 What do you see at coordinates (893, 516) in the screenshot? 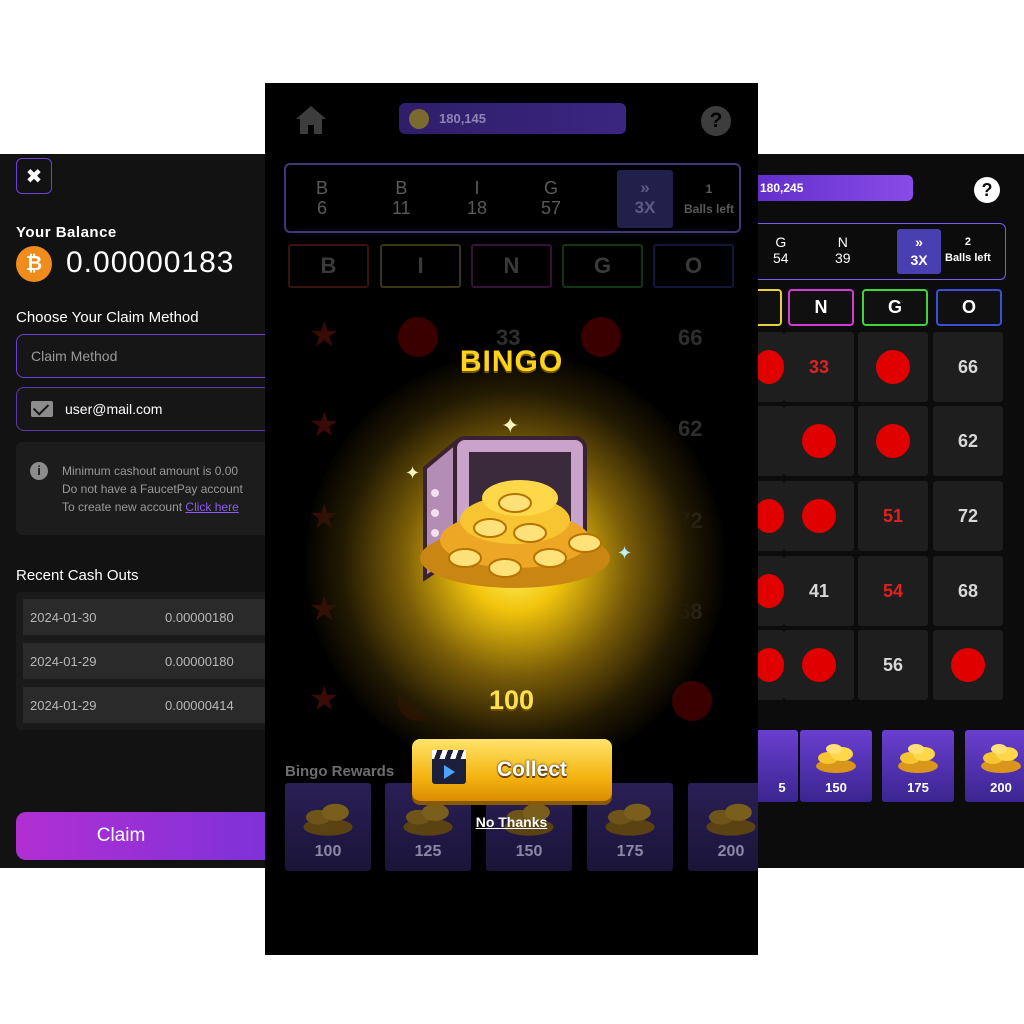
I see `board-cell: 51` at bounding box center [893, 516].